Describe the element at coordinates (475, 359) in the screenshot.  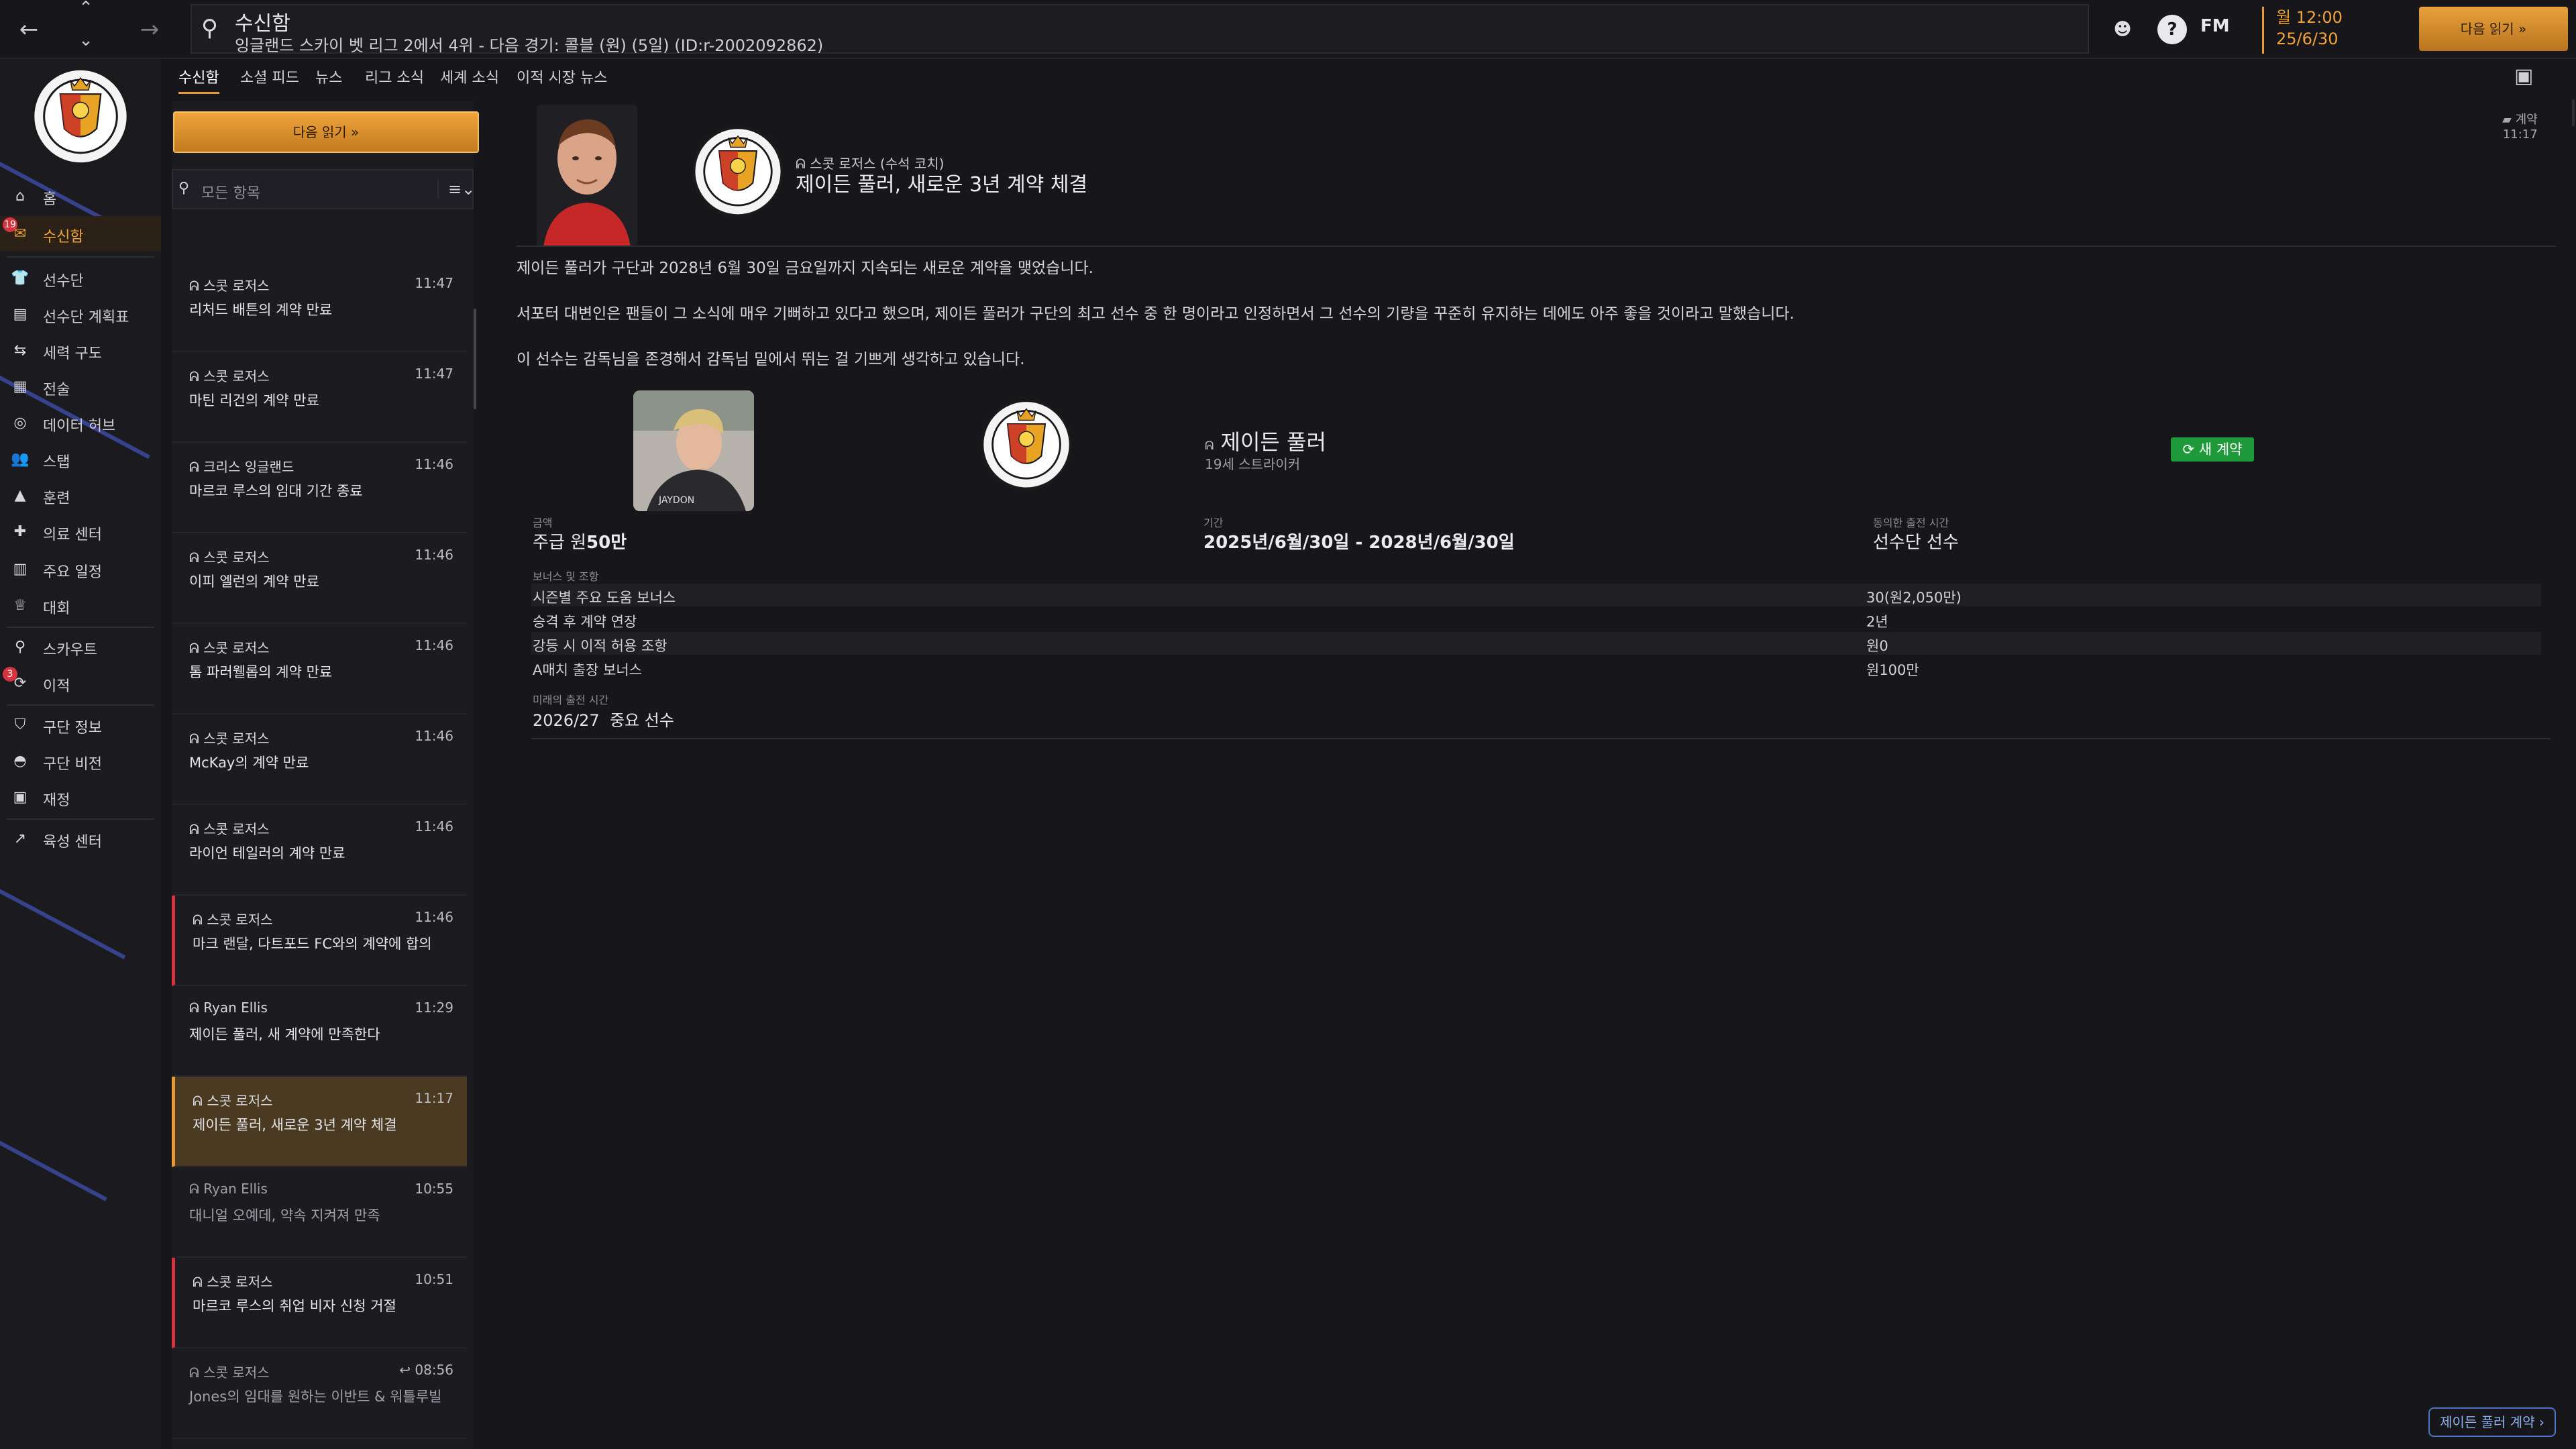
I see `list-scrollbar` at that location.